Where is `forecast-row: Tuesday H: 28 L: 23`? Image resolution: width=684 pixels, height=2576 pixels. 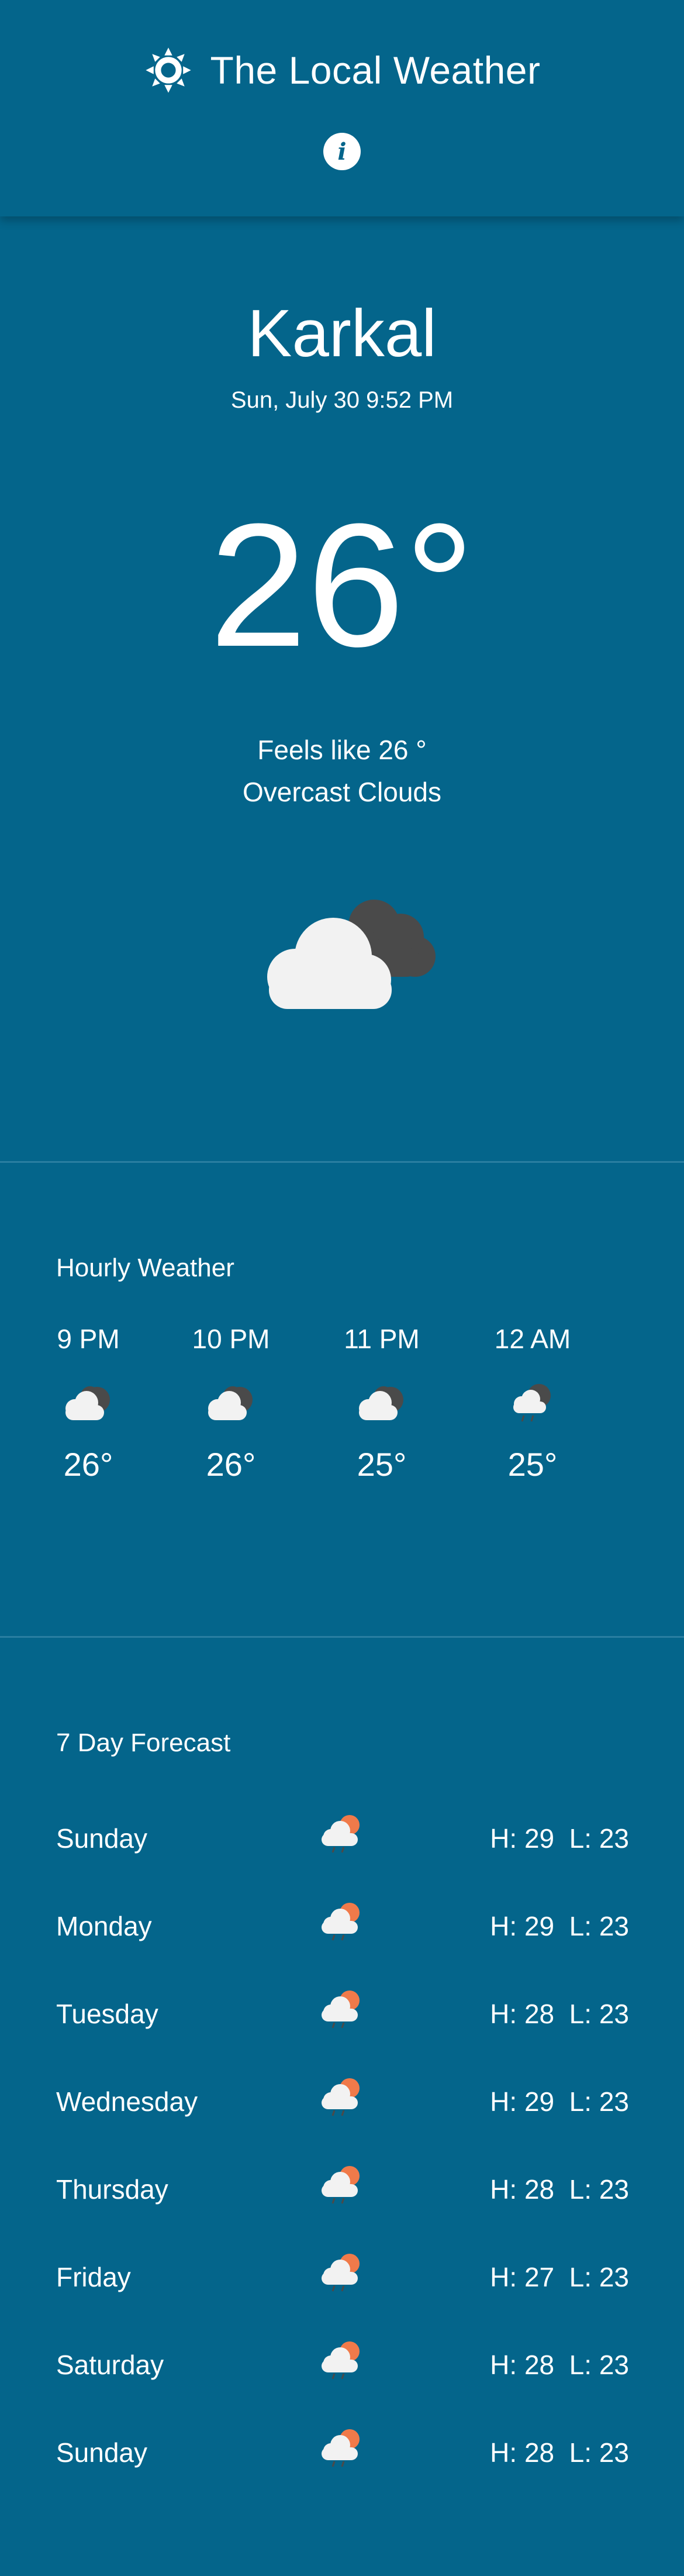
forecast-row: Tuesday H: 28 L: 23 is located at coordinates (342, 2012).